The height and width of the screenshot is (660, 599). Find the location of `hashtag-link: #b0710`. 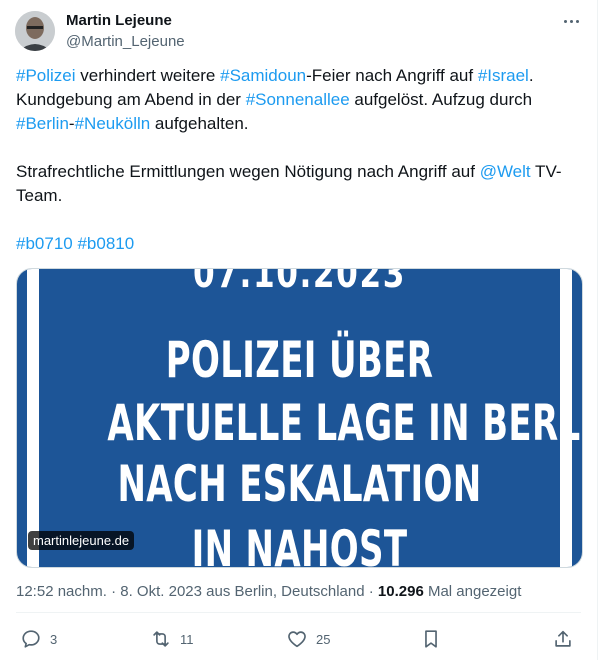

hashtag-link: #b0710 is located at coordinates (44, 243).